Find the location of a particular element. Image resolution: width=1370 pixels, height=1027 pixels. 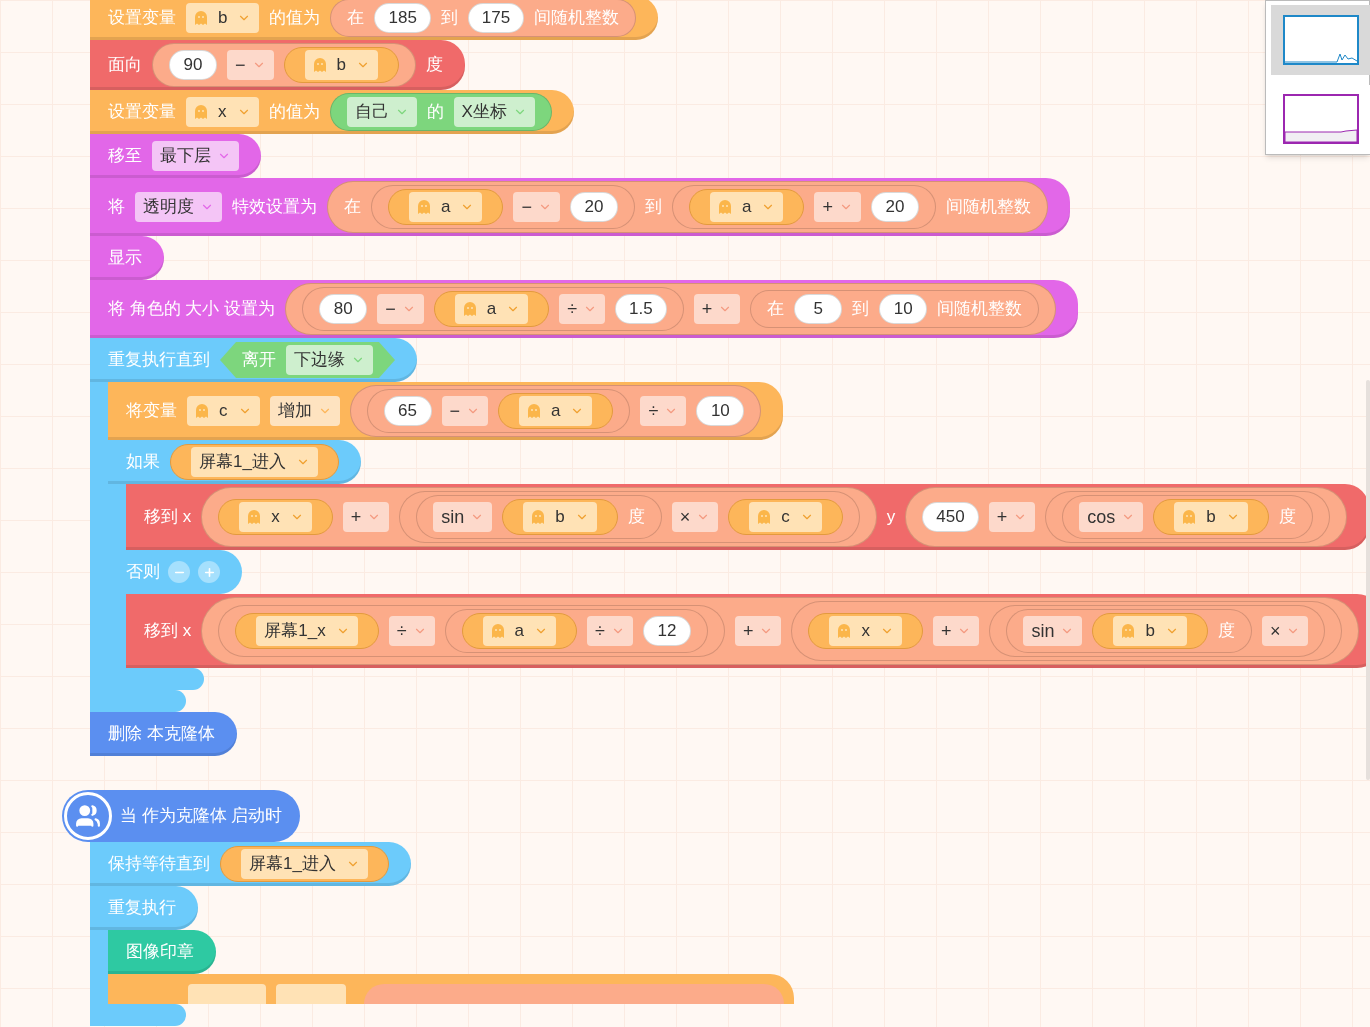

block-label: 显示 is located at coordinates (125, 258).